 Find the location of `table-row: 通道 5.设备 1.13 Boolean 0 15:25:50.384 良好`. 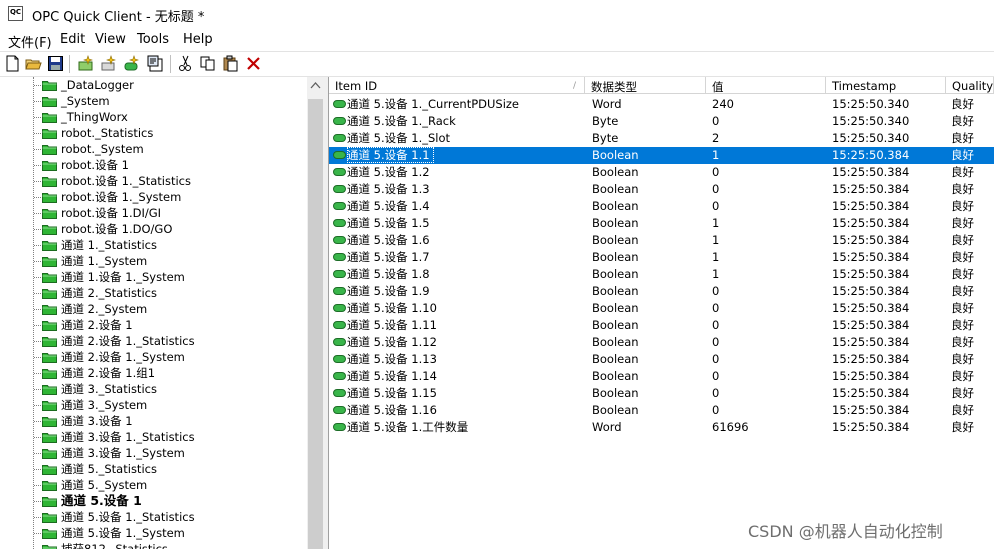

table-row: 通道 5.设备 1.13 Boolean 0 15:25:50.384 良好 is located at coordinates (661, 359).